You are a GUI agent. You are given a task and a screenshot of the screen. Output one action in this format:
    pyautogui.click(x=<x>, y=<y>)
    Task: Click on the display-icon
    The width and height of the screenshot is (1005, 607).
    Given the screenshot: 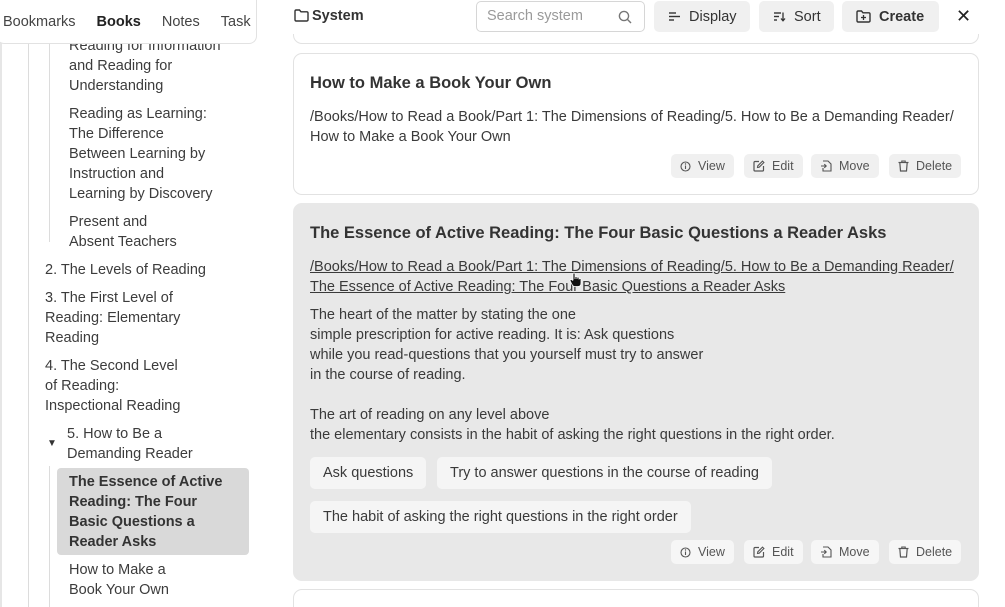 What is the action you would take?
    pyautogui.click(x=674, y=16)
    